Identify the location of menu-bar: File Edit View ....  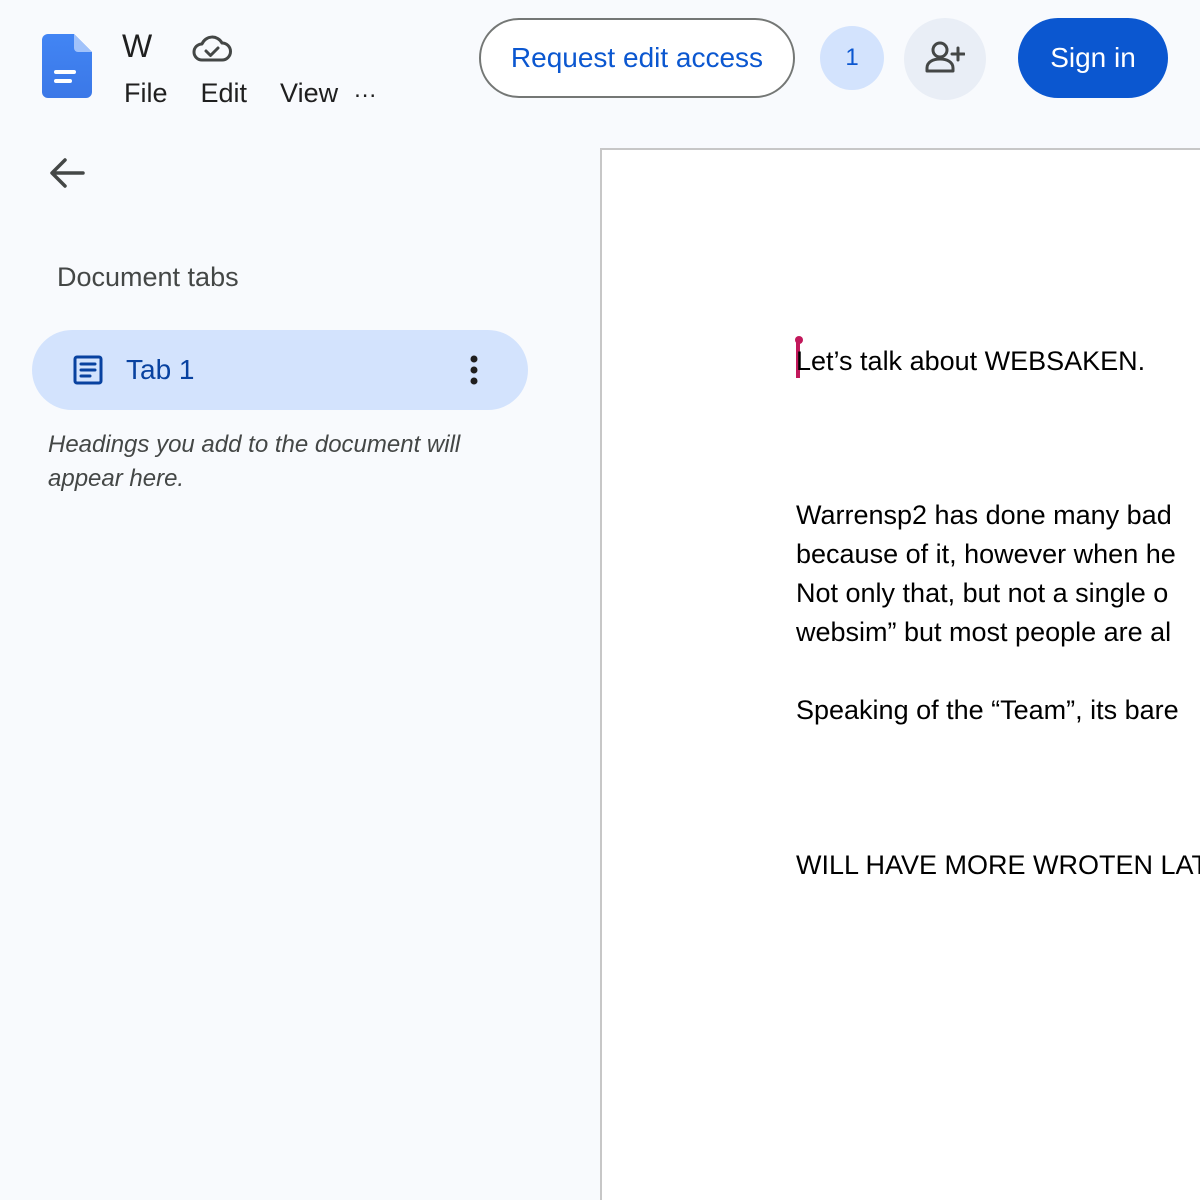
(250, 93).